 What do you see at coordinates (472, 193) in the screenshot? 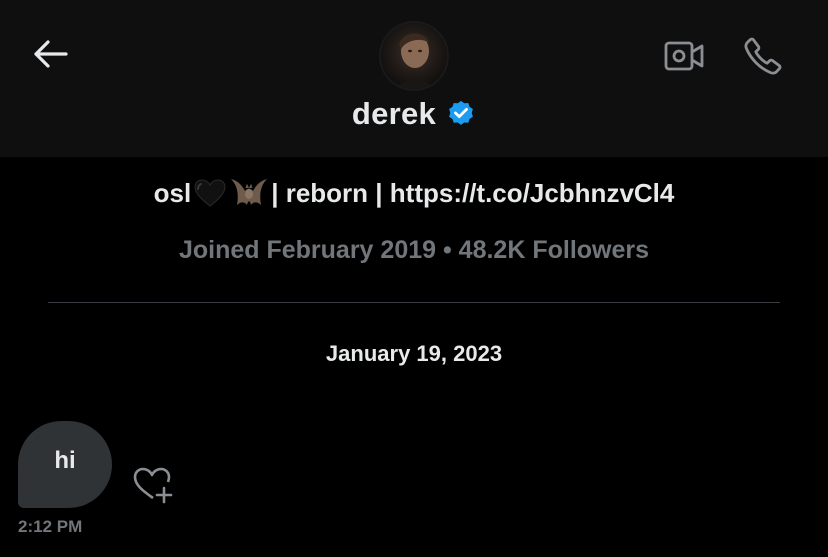
I see `bio-suffix: | reborn | https://t.co/JcbhnzvCl4` at bounding box center [472, 193].